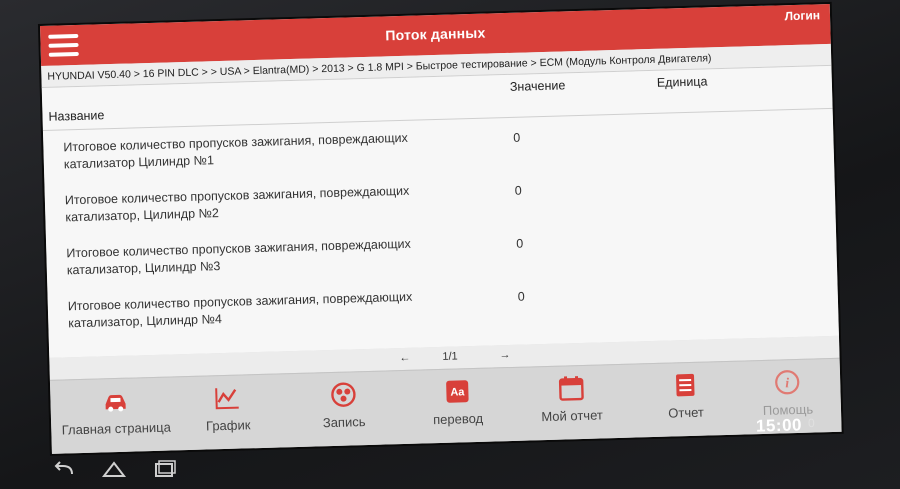  I want to click on record-icon, so click(343, 394).